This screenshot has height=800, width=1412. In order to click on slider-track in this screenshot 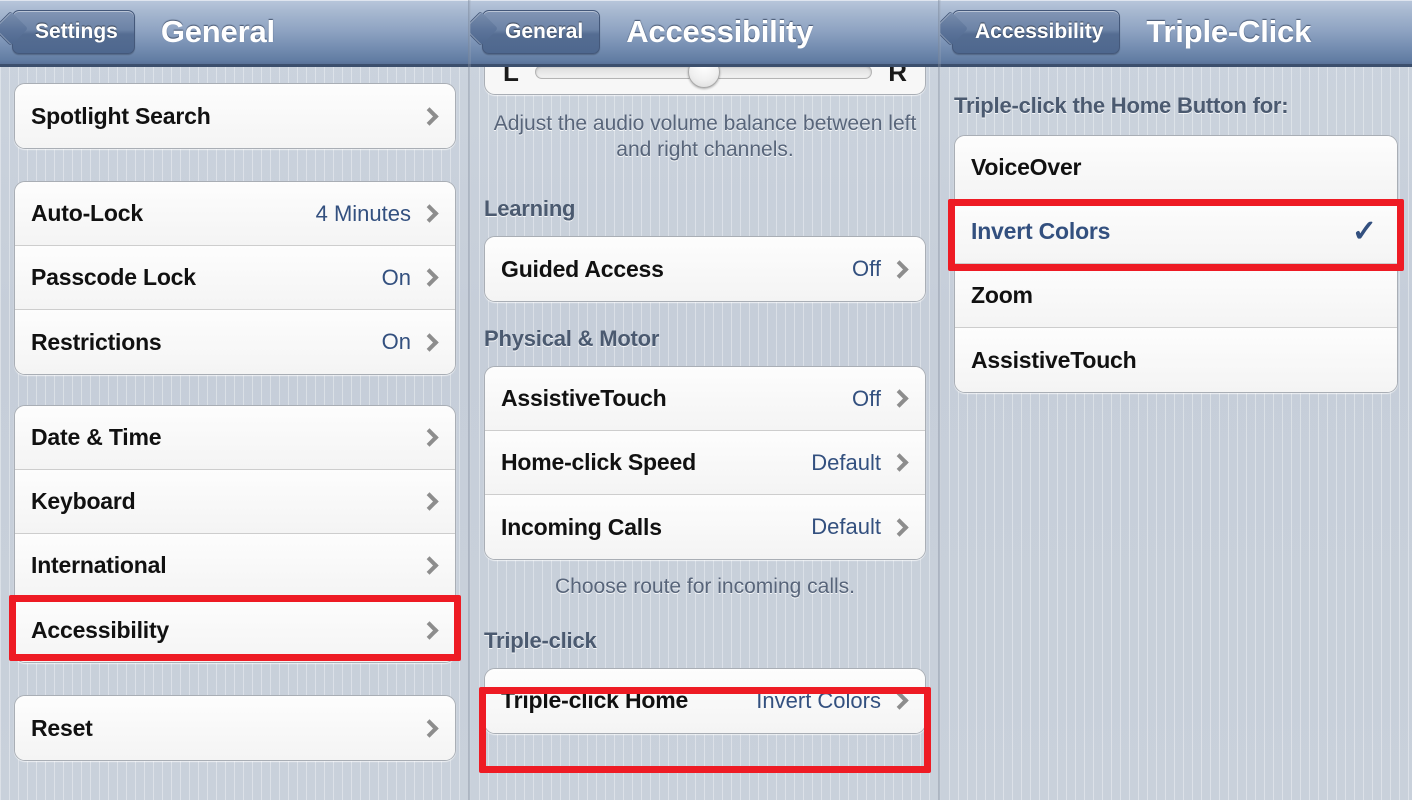, I will do `click(703, 72)`.